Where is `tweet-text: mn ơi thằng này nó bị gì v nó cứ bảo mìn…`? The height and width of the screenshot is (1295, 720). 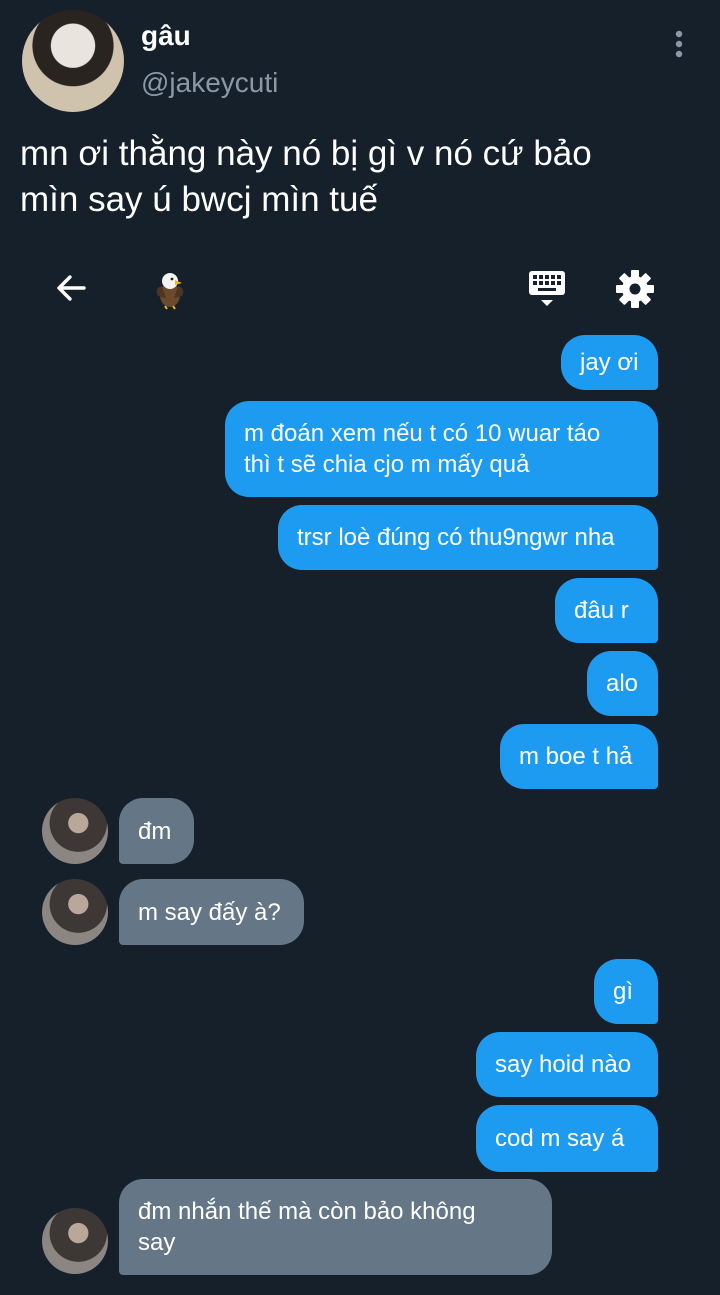
tweet-text: mn ơi thằng này nó bị gì v nó cứ bảo mìn… is located at coordinates (306, 176).